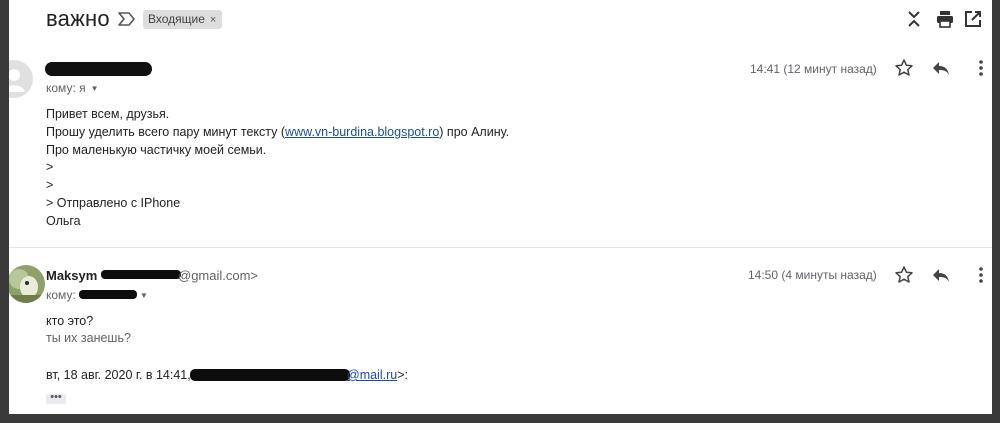 The width and height of the screenshot is (1000, 423). Describe the element at coordinates (166, 132) in the screenshot. I see `body-text: Прошу уделить всего пару минут тексту (` at that location.